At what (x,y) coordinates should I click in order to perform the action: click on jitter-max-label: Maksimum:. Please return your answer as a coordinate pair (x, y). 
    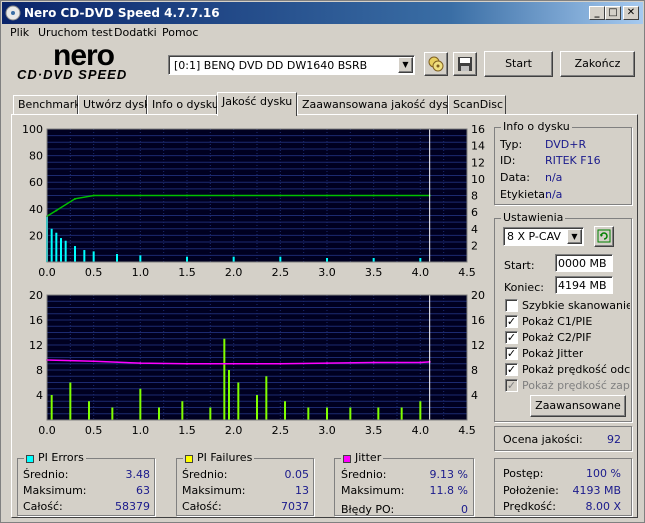
    Looking at the image, I should click on (373, 490).